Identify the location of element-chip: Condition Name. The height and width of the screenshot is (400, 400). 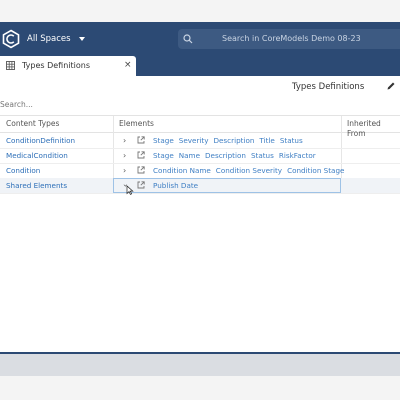
(182, 170).